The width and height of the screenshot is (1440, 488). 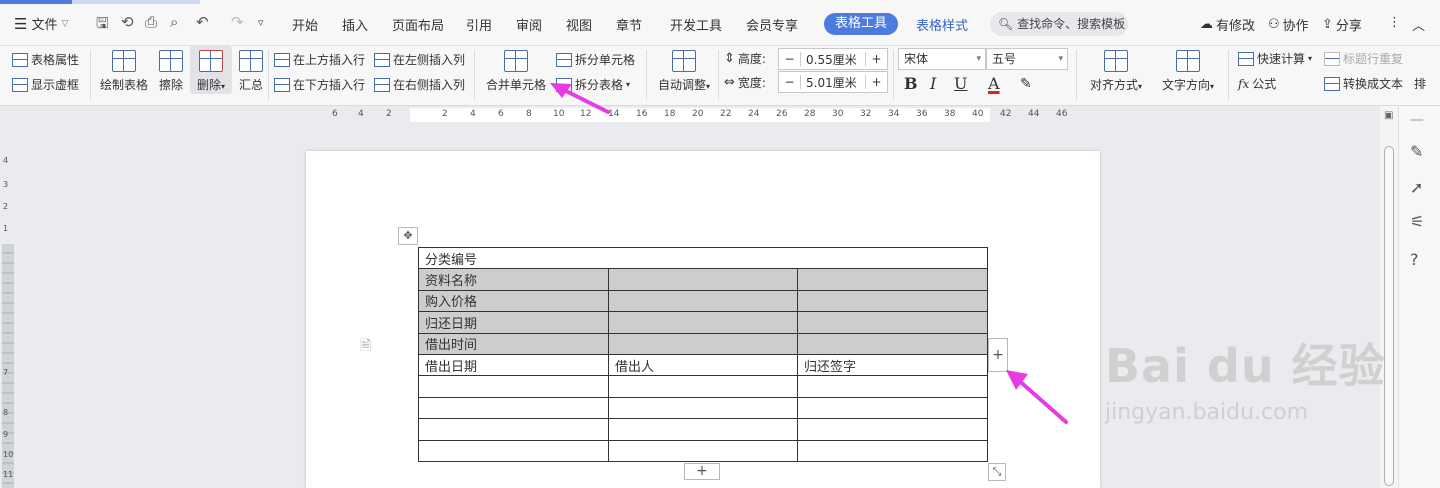 What do you see at coordinates (696, 24) in the screenshot?
I see `tab-developer: 开发工具` at bounding box center [696, 24].